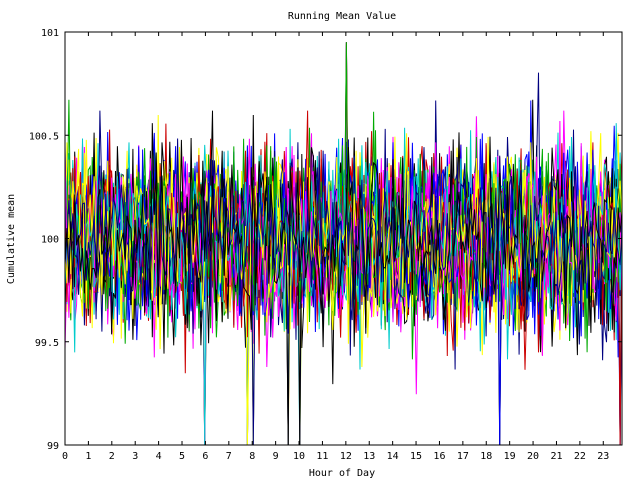  Describe the element at coordinates (205, 456) in the screenshot. I see `x-tick-label: 6` at that location.